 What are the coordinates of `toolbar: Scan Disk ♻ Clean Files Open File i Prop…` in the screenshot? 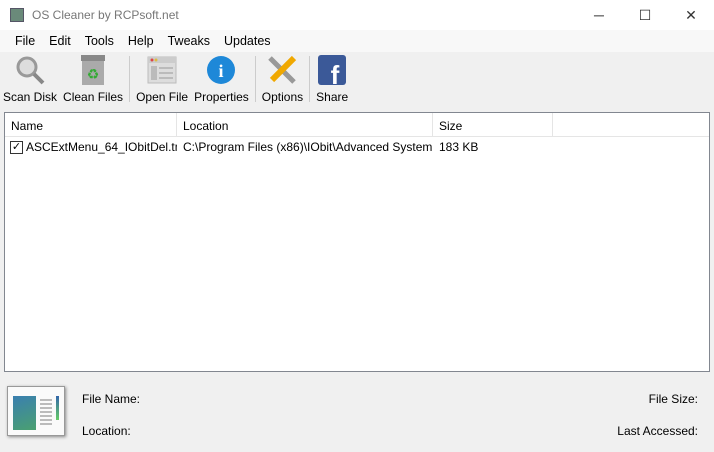 It's located at (357, 81).